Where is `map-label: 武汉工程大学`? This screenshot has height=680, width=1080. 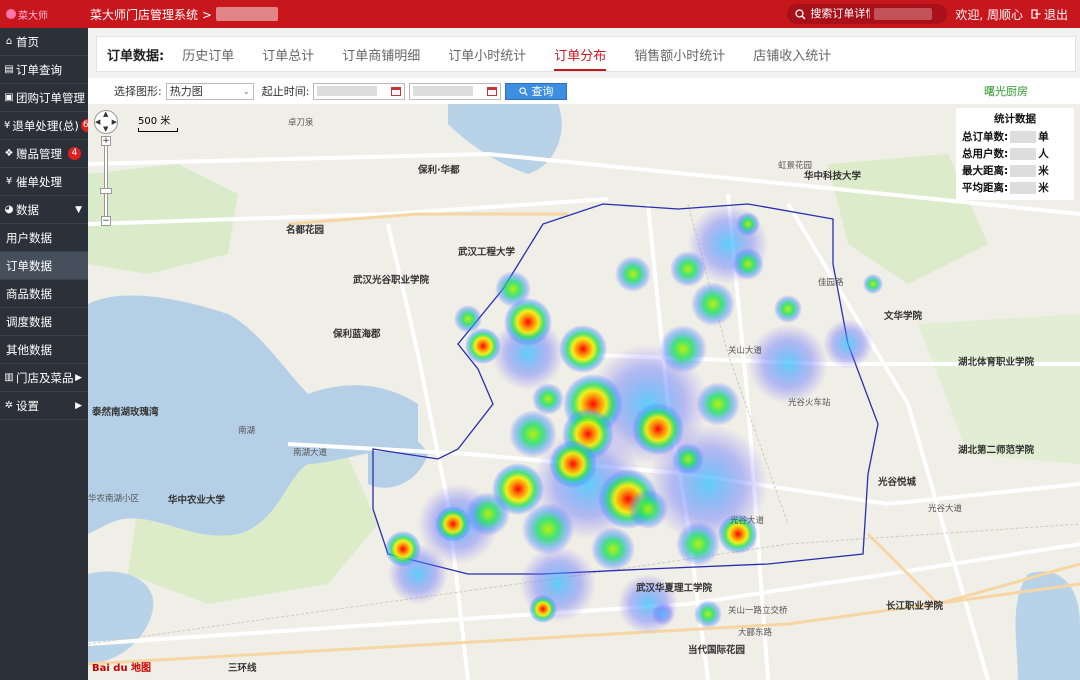
map-label: 武汉工程大学 is located at coordinates (487, 252).